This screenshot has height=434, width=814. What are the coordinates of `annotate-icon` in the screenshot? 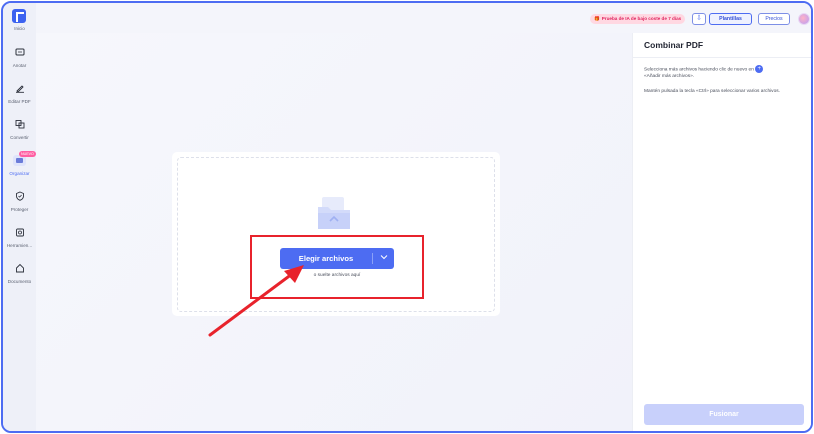 It's located at (19, 53).